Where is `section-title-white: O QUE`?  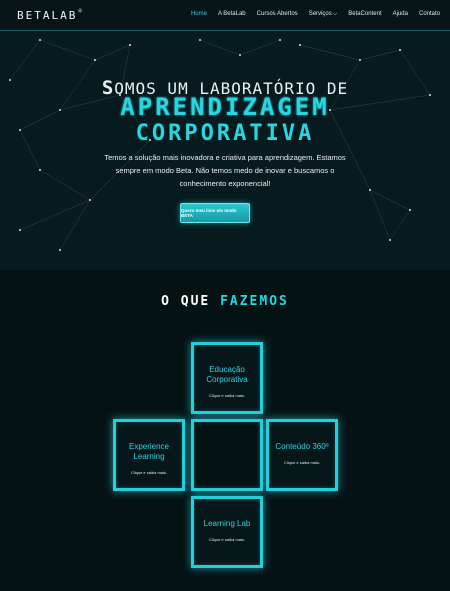
section-title-white: O QUE is located at coordinates (186, 301).